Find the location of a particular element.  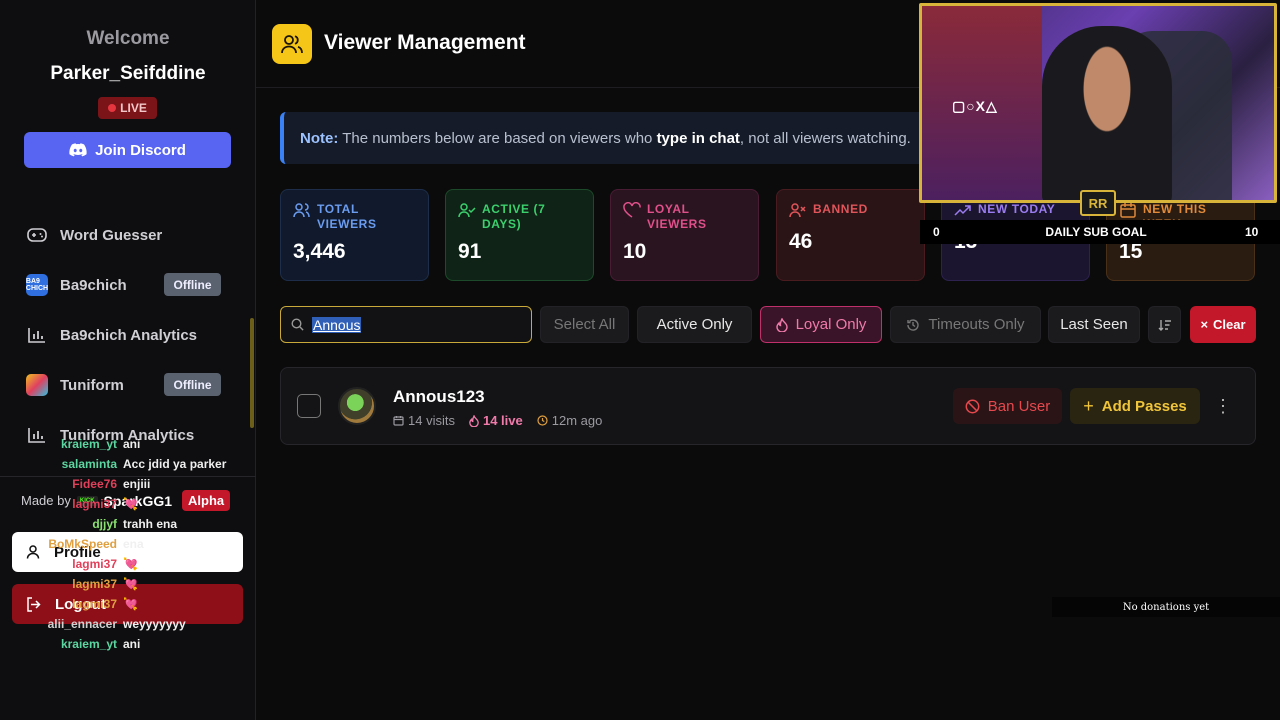

ban-user-button: Ban User is located at coordinates (1007, 406).